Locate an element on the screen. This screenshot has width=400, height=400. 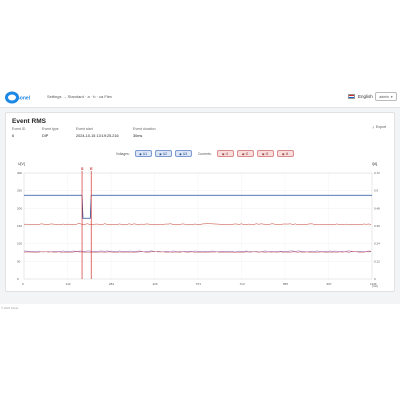
card-title: Event RMS is located at coordinates (29, 121).